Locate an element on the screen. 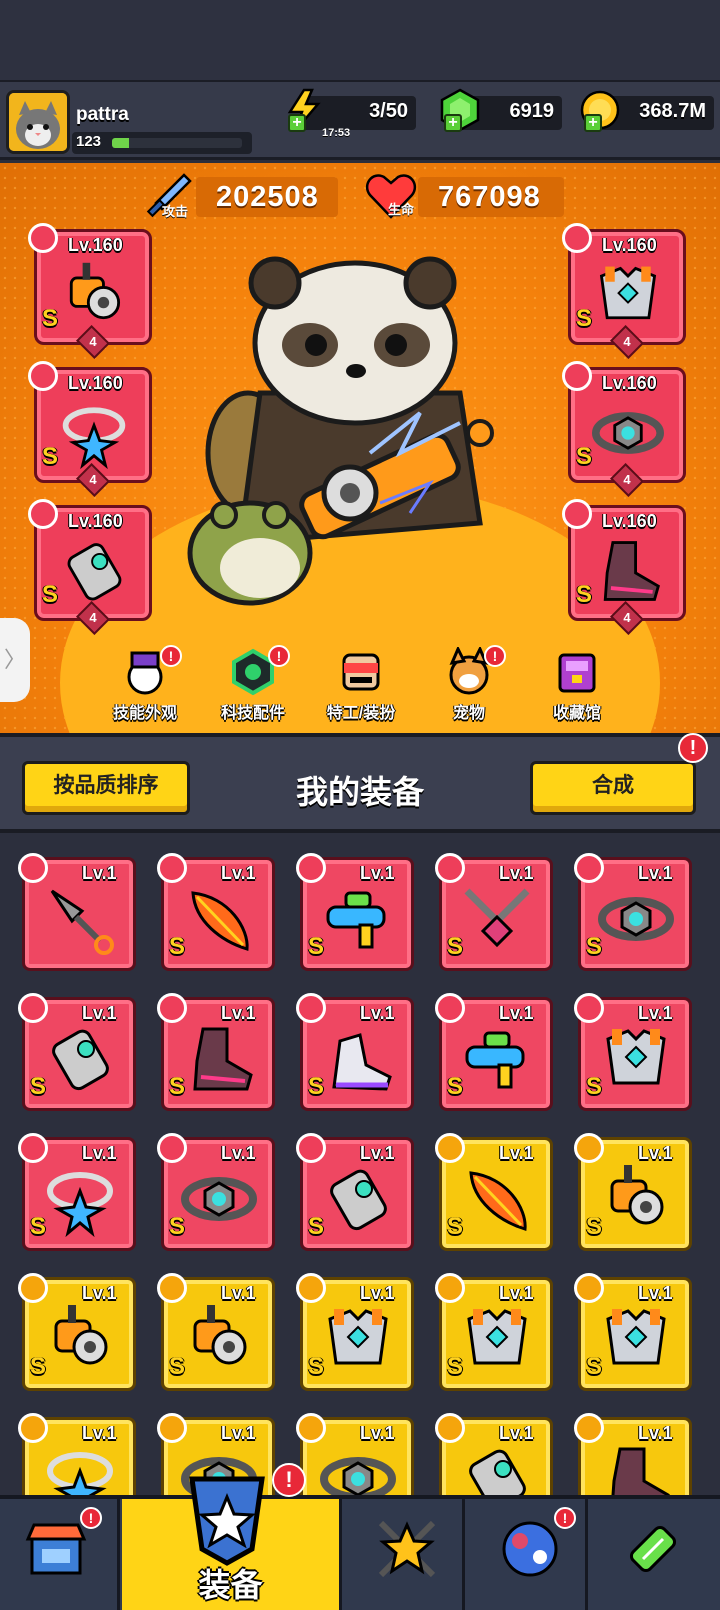  equipped-slot-necklace: Lv.160 S 4 is located at coordinates (90, 429).